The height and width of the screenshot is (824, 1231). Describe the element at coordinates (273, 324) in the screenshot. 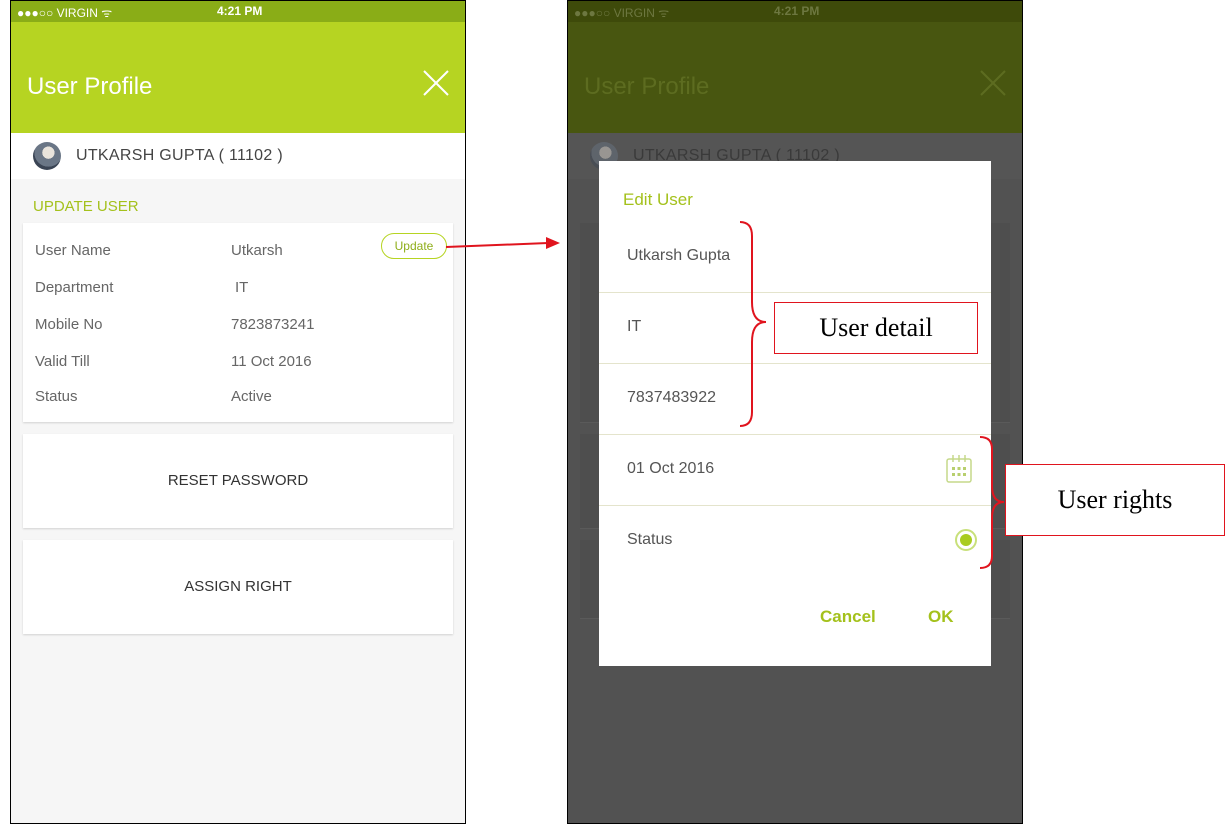

I see `info-value: 7823873241` at that location.